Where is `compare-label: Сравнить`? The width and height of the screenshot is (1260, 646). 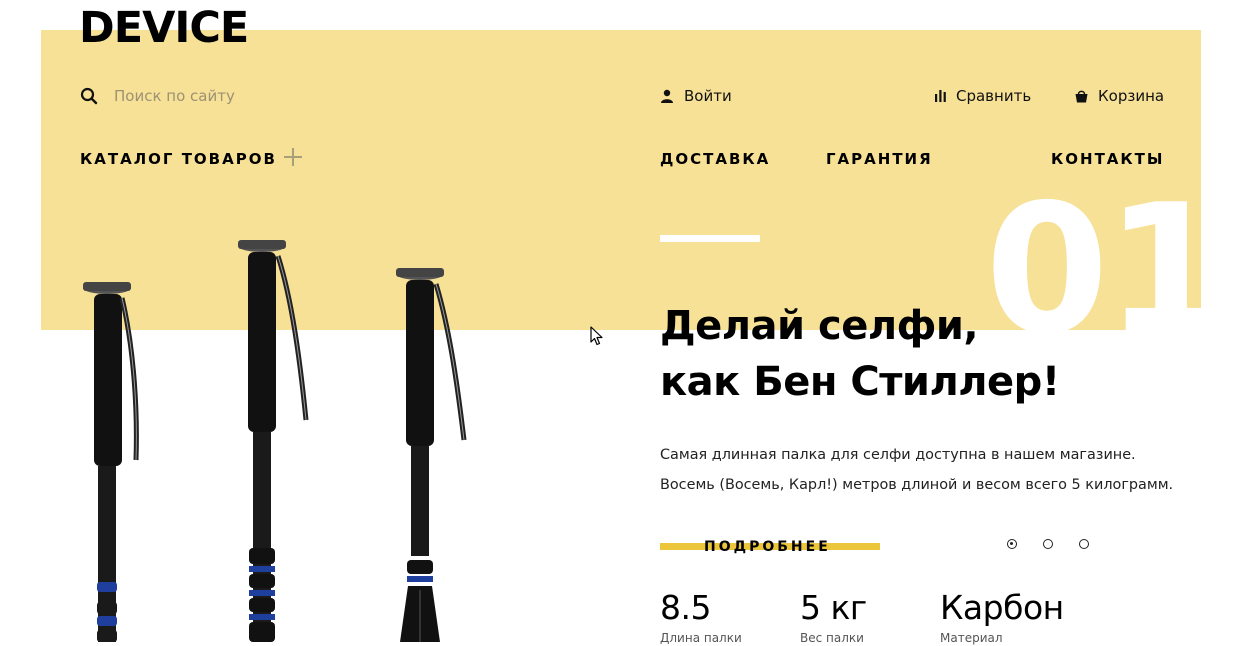
compare-label: Сравнить is located at coordinates (994, 96).